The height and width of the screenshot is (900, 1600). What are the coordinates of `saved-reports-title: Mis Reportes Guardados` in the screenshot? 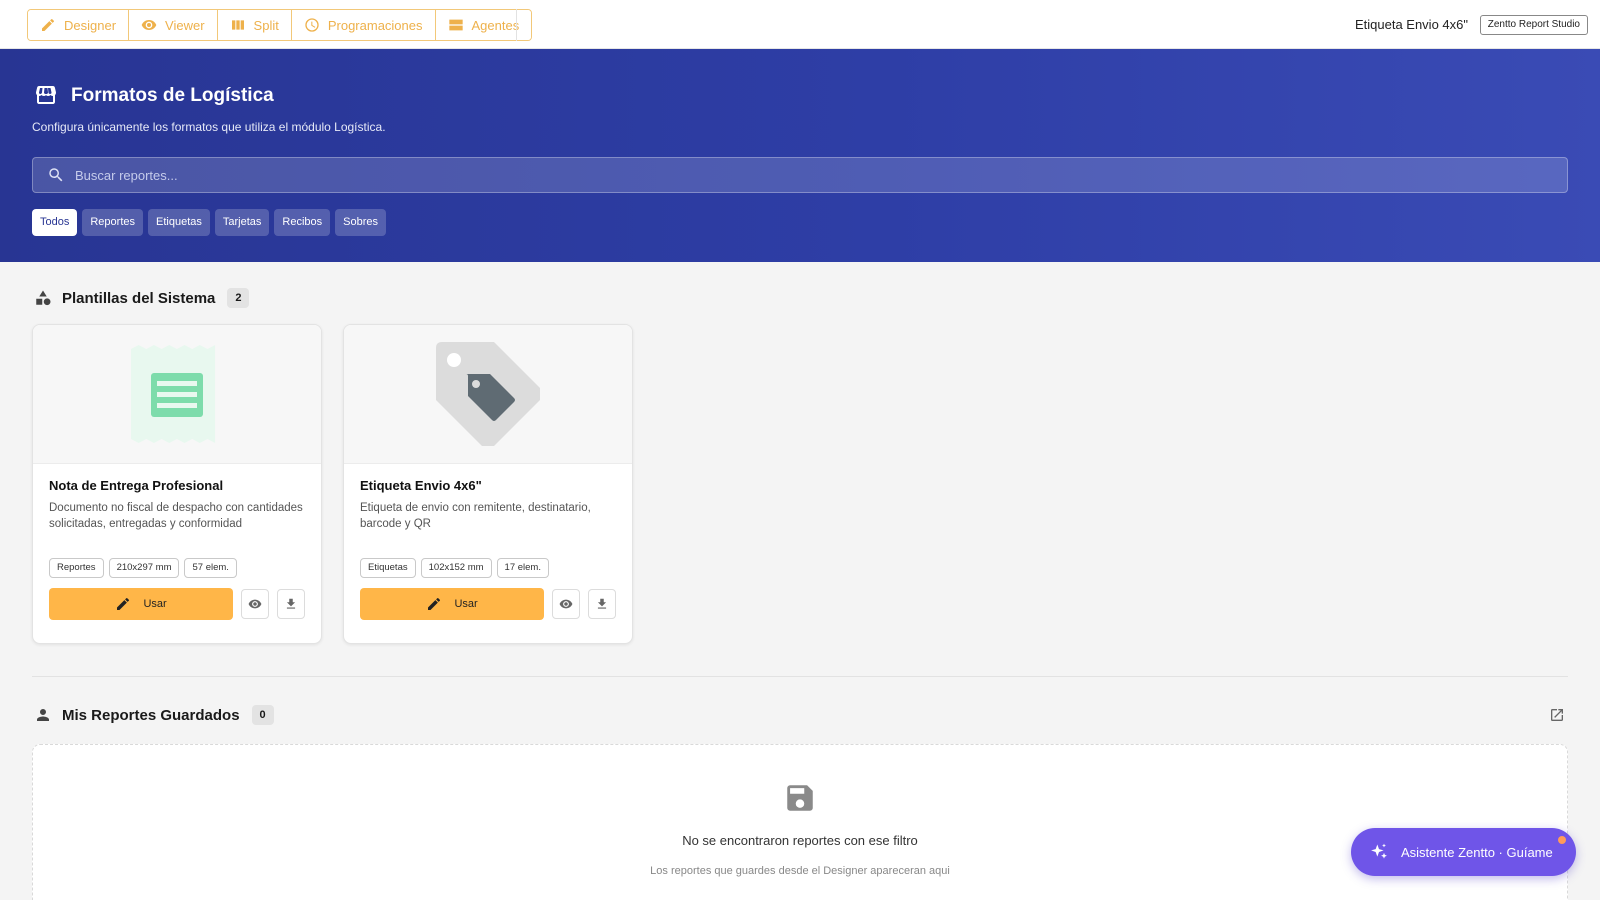 It's located at (151, 715).